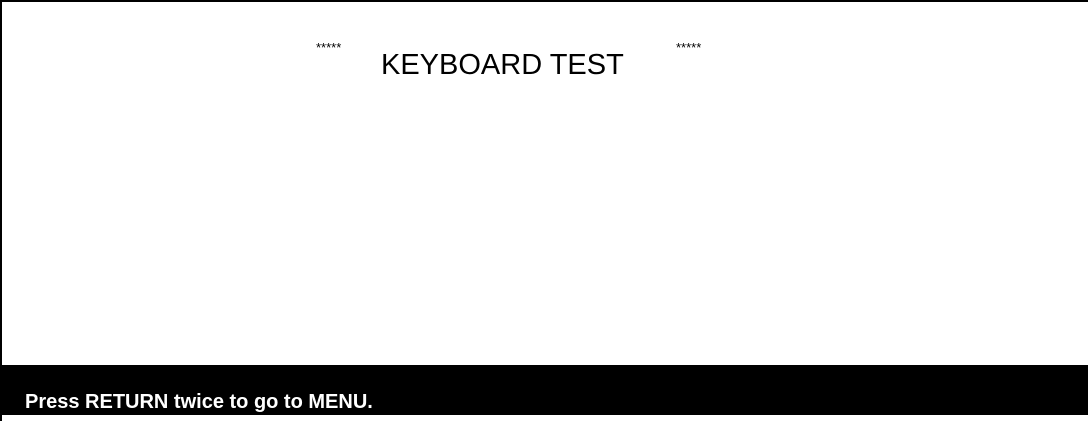  I want to click on status-bar: Press RETURN twice to go to MENU., so click(544, 390).